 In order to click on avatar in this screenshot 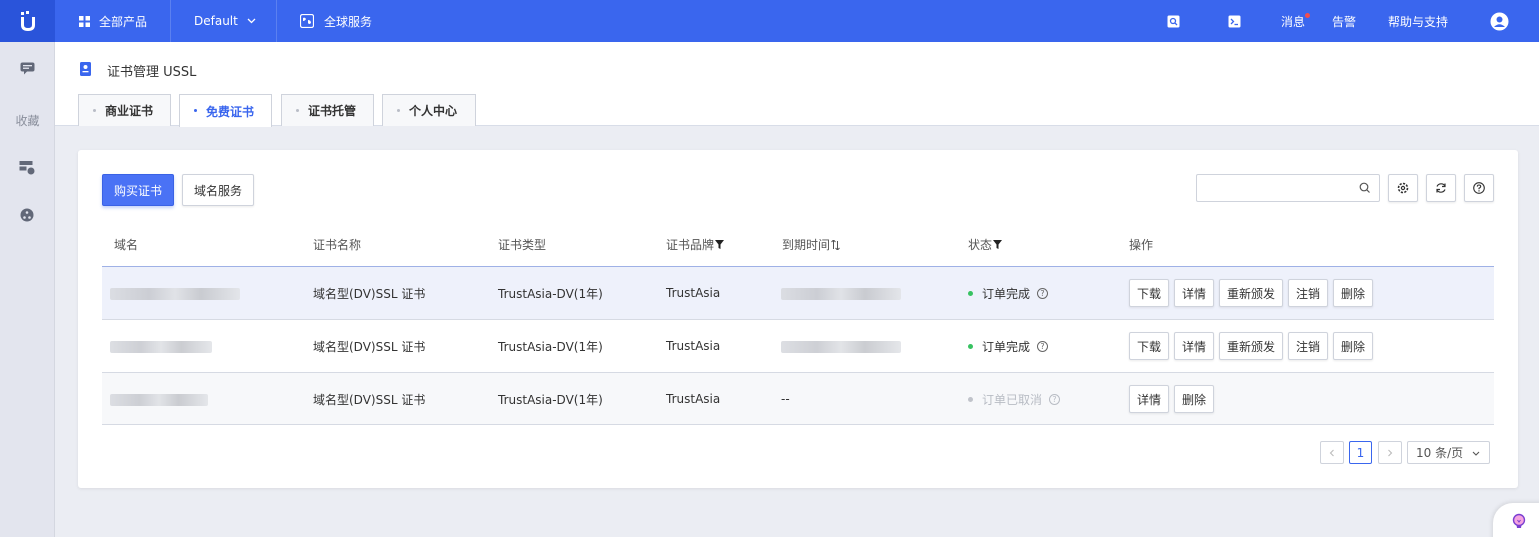, I will do `click(1499, 21)`.